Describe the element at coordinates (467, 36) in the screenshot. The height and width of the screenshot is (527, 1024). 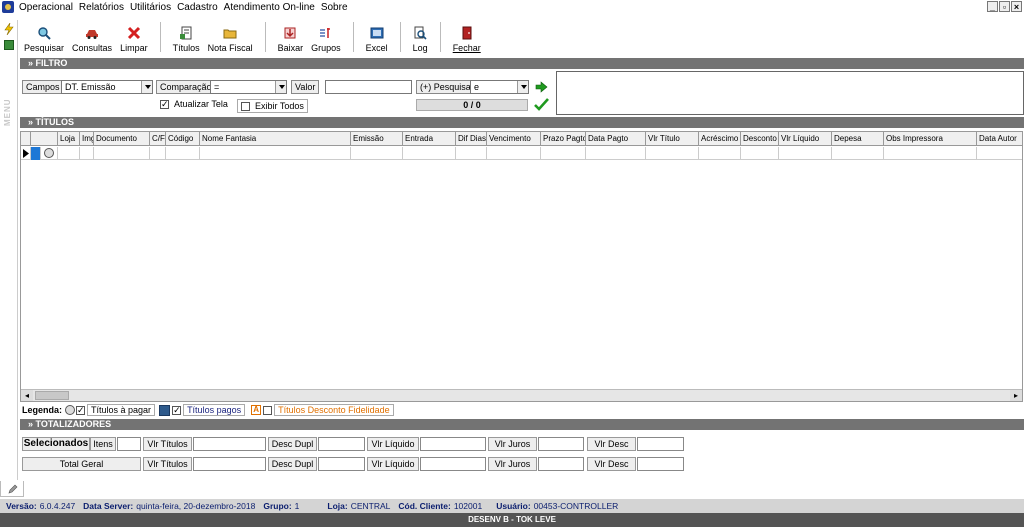
I see `fechar-button: Fechar` at that location.